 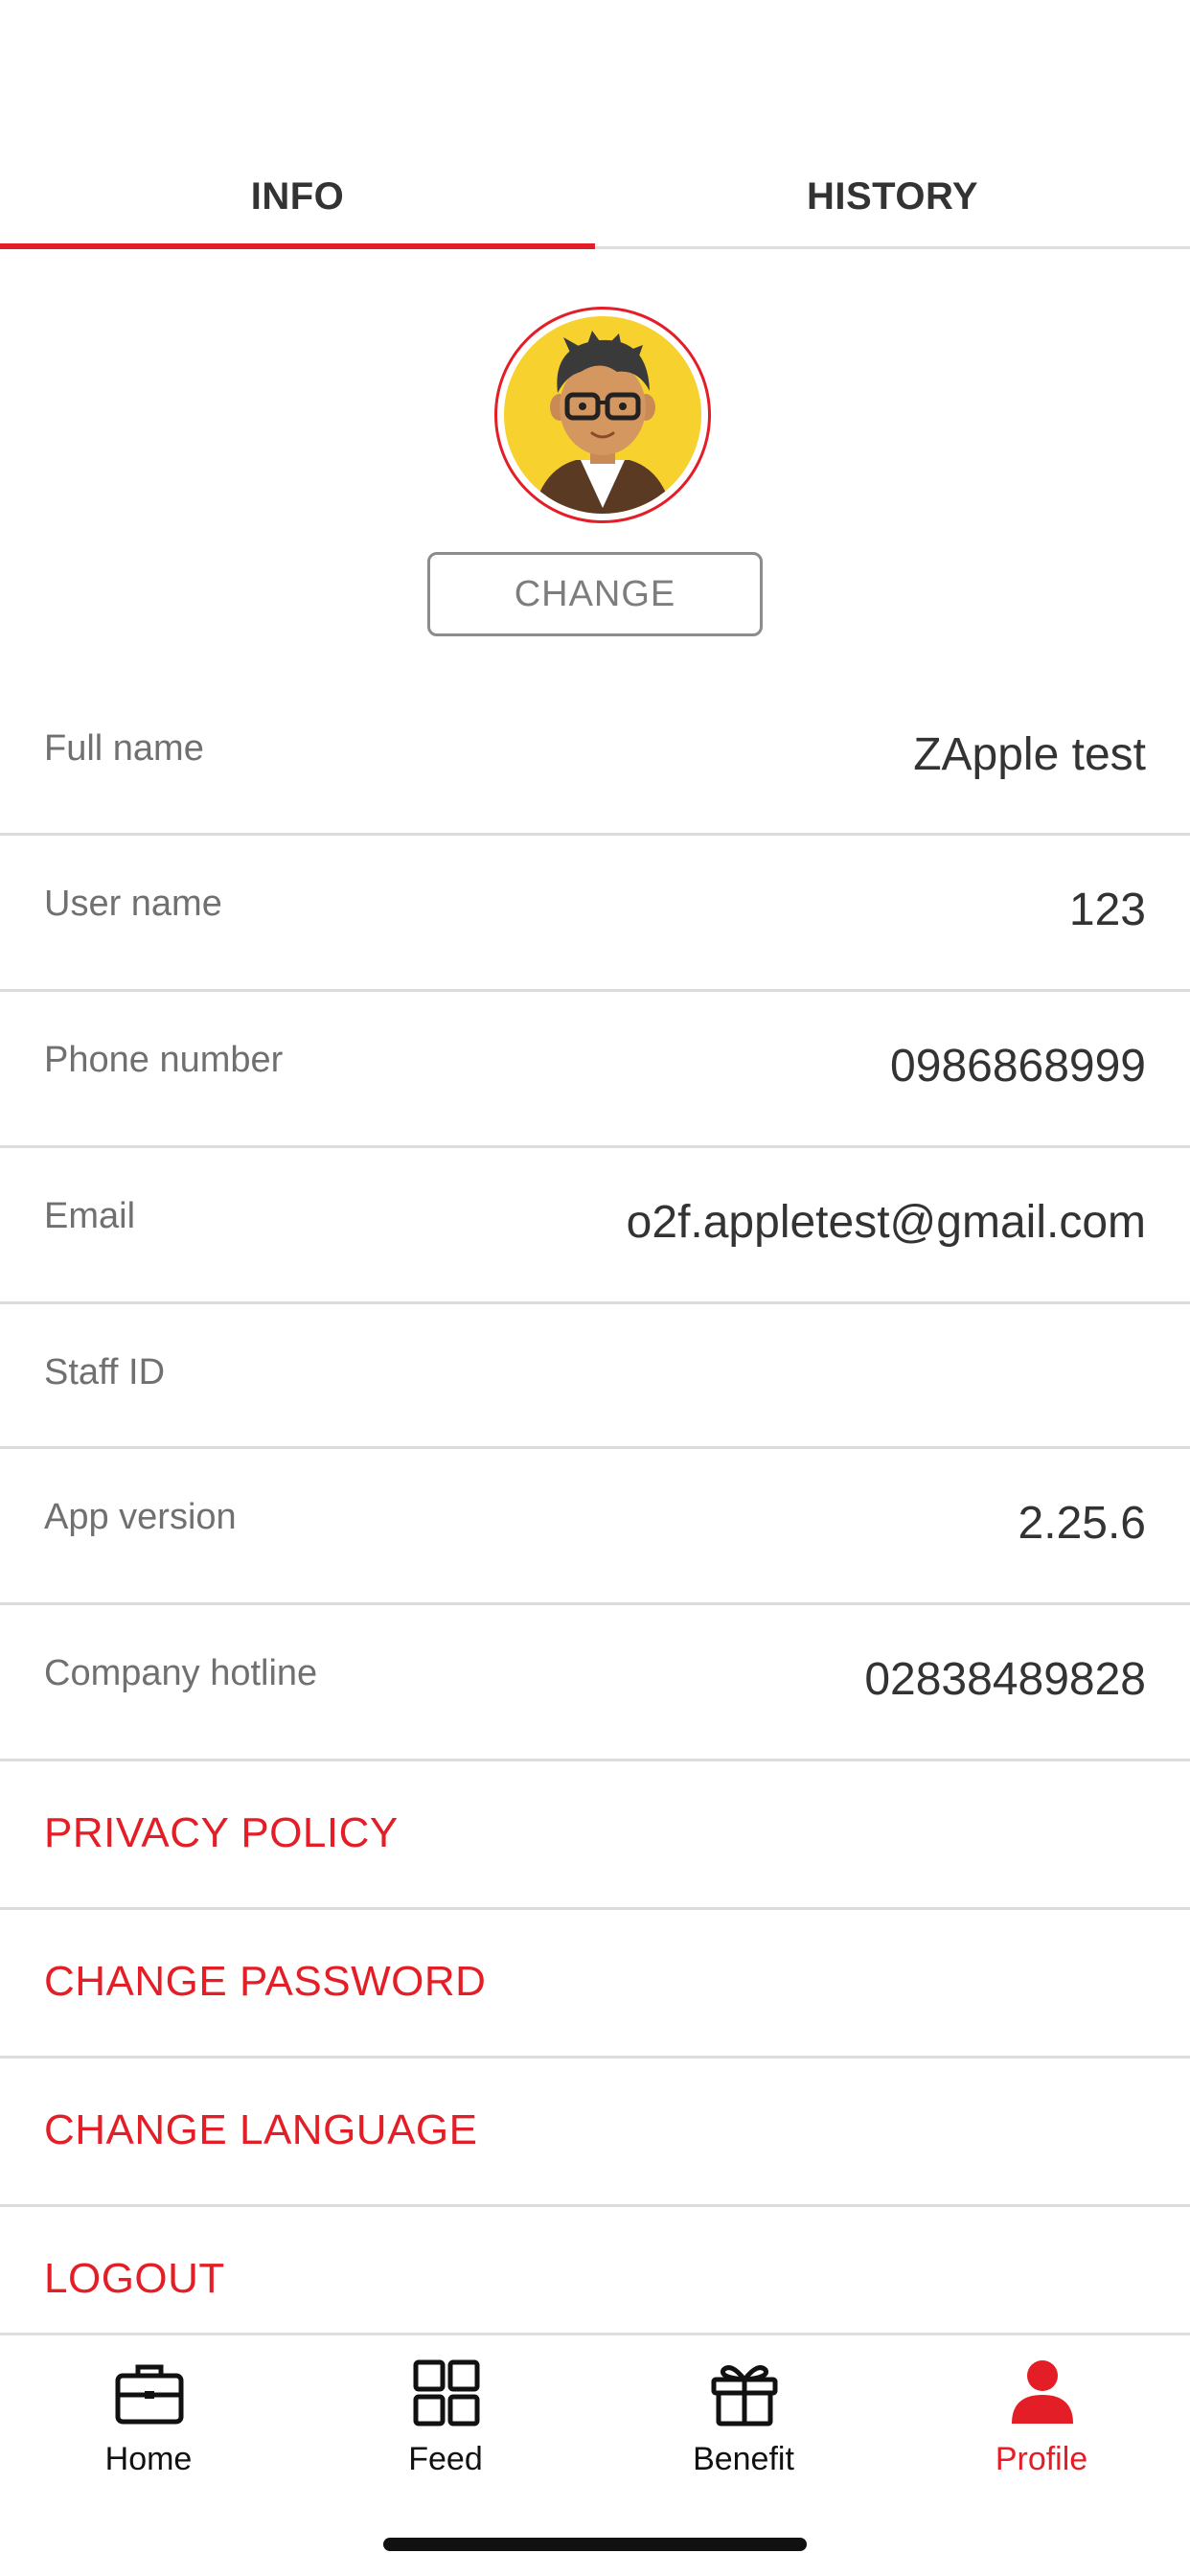 What do you see at coordinates (893, 196) in the screenshot?
I see `tab-history: HISTORY` at bounding box center [893, 196].